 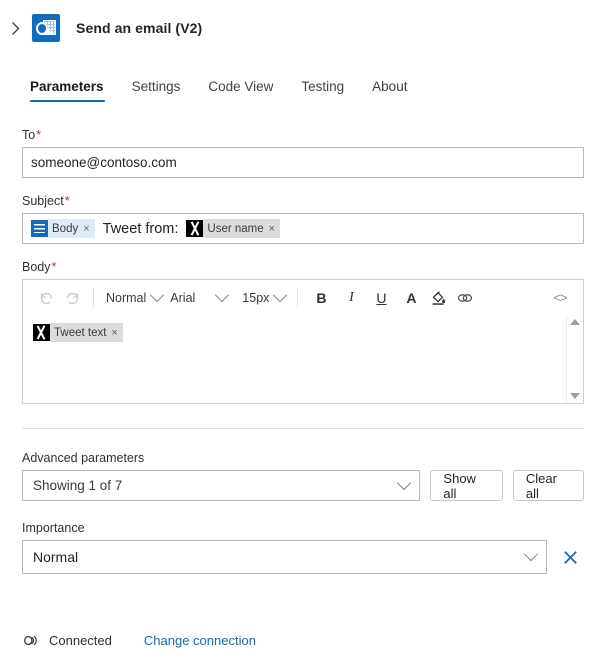 What do you see at coordinates (200, 640) in the screenshot?
I see `change-connection-link: Change connection` at bounding box center [200, 640].